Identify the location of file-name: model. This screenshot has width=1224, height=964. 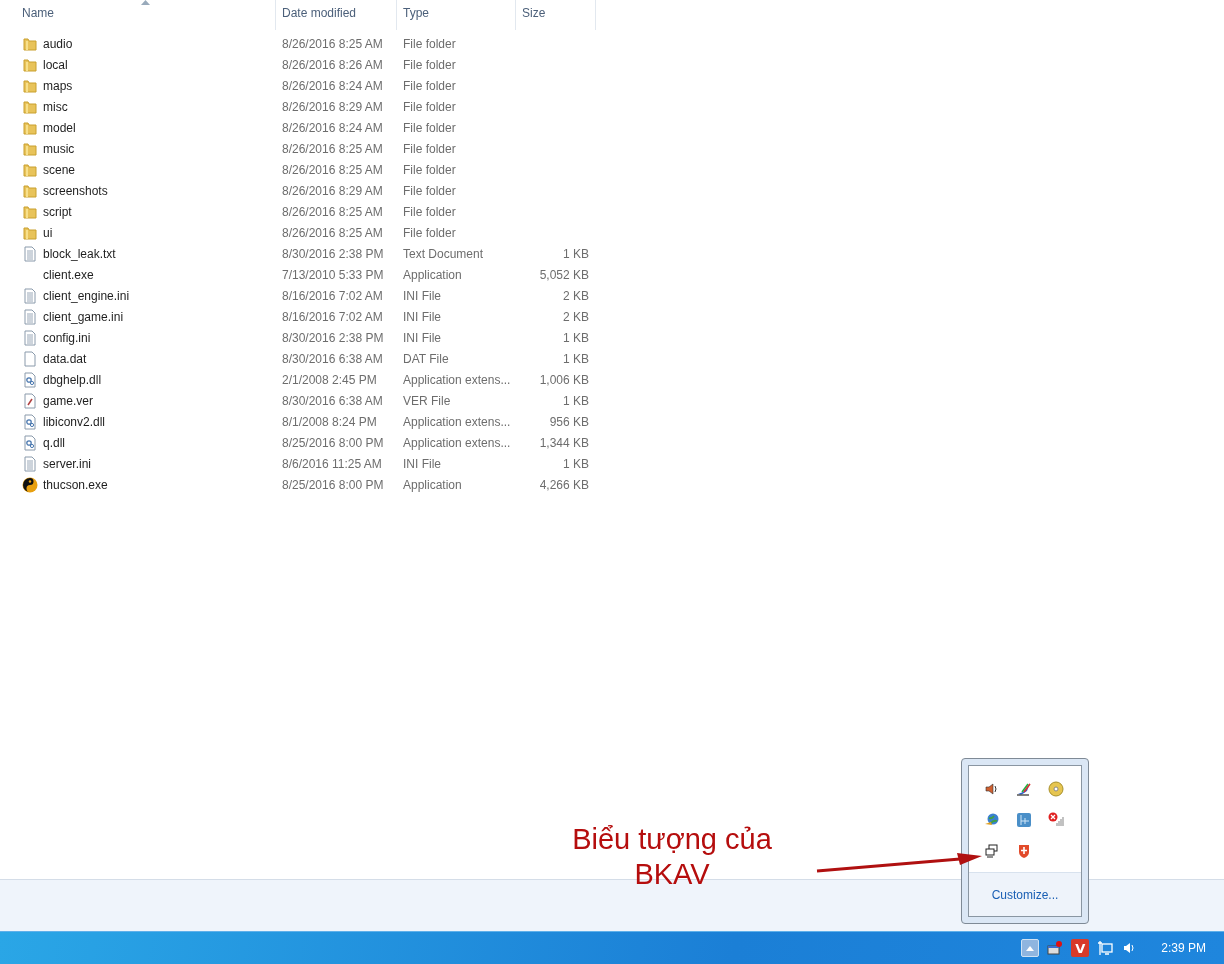
(59, 127).